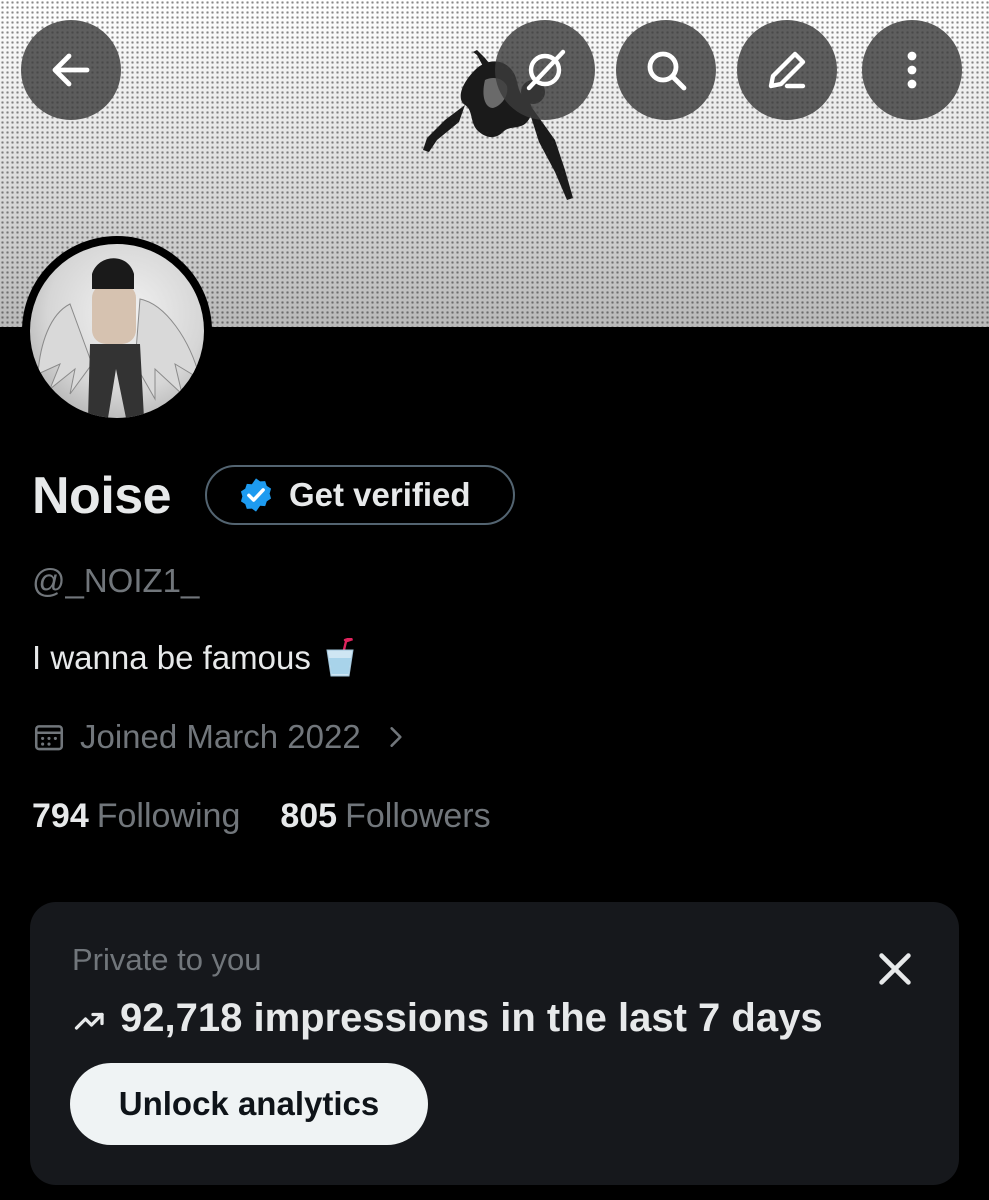 This screenshot has height=1200, width=989. What do you see at coordinates (418, 816) in the screenshot?
I see `followers-label: Followers` at bounding box center [418, 816].